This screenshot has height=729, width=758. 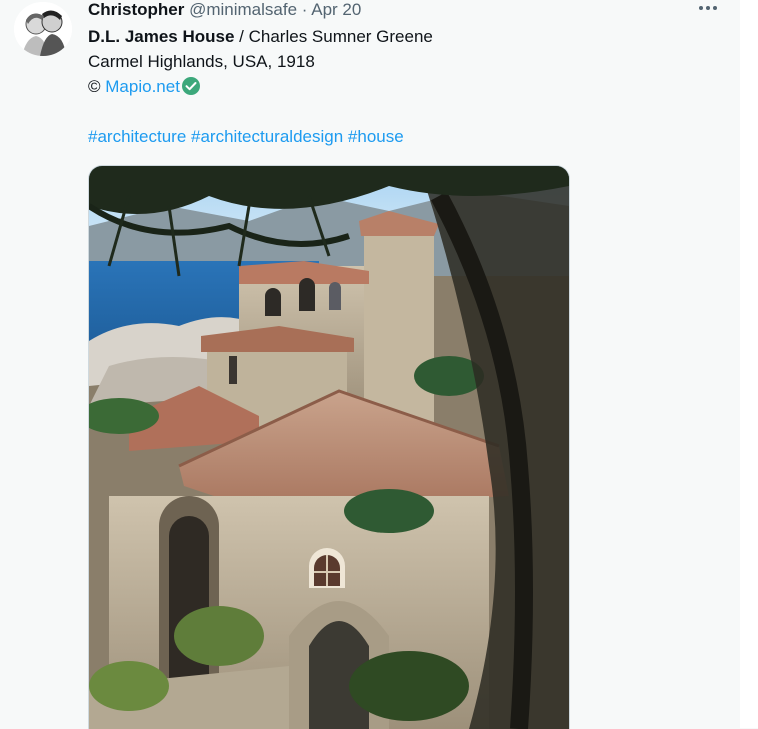 What do you see at coordinates (142, 86) in the screenshot?
I see `credit-link: Mapio.net` at bounding box center [142, 86].